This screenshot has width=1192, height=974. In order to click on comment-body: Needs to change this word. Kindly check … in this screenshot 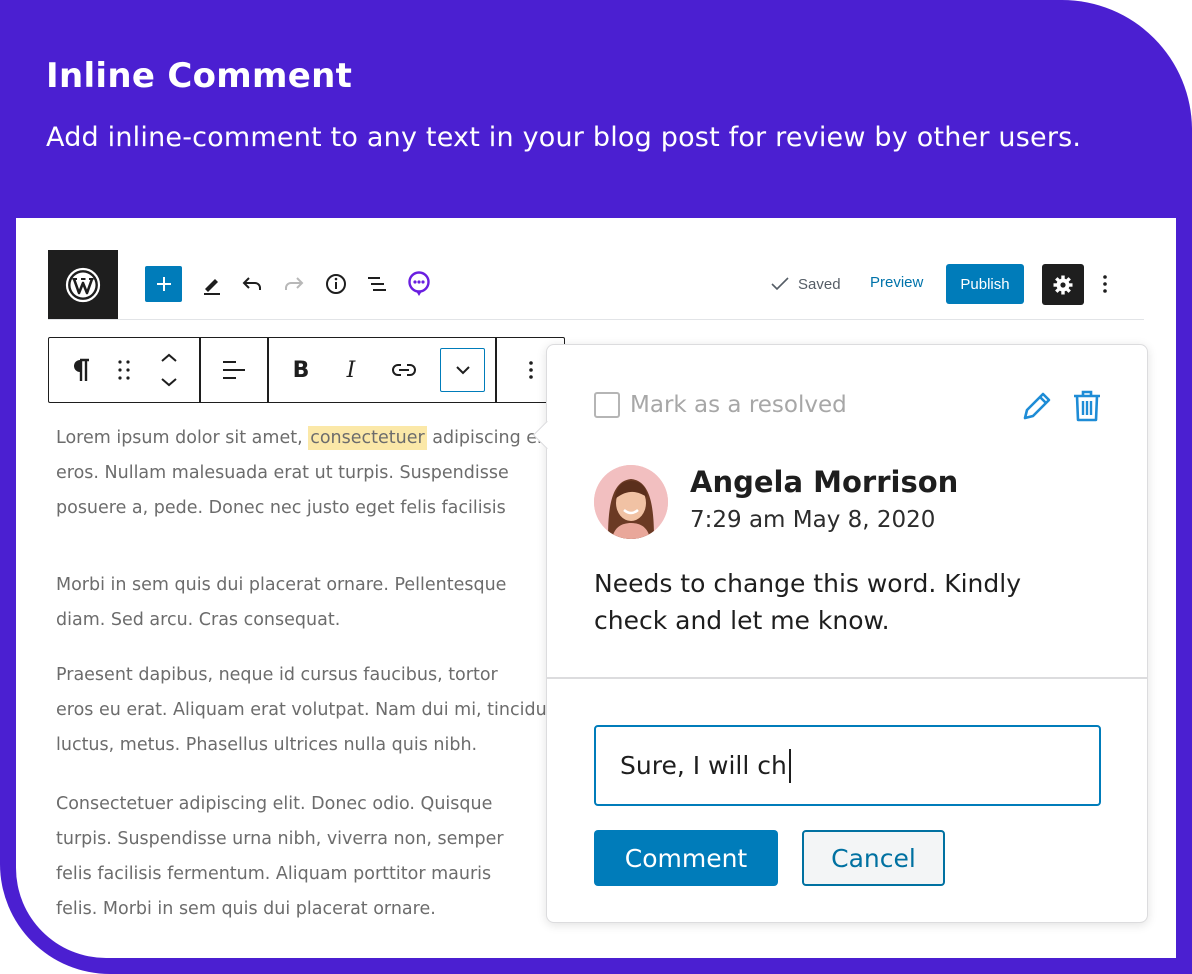, I will do `click(808, 602)`.